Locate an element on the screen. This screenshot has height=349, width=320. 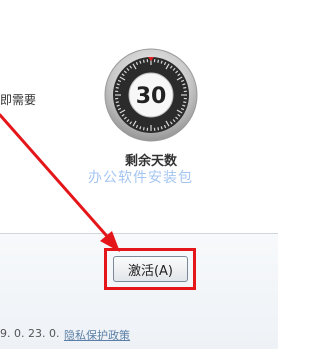
info-text-fragment: 即需要 is located at coordinates (18, 100).